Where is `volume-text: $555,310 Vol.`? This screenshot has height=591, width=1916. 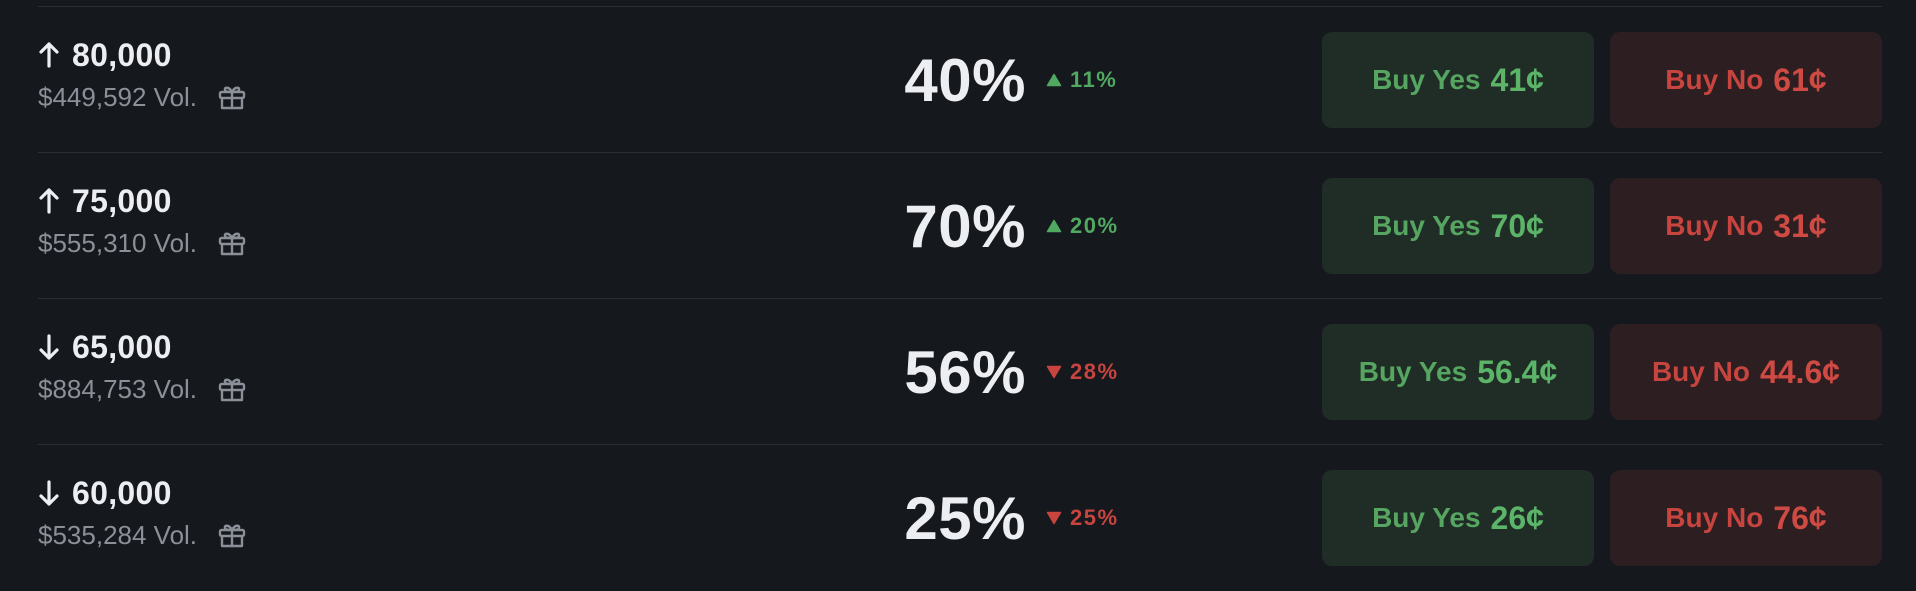 volume-text: $555,310 Vol. is located at coordinates (118, 242).